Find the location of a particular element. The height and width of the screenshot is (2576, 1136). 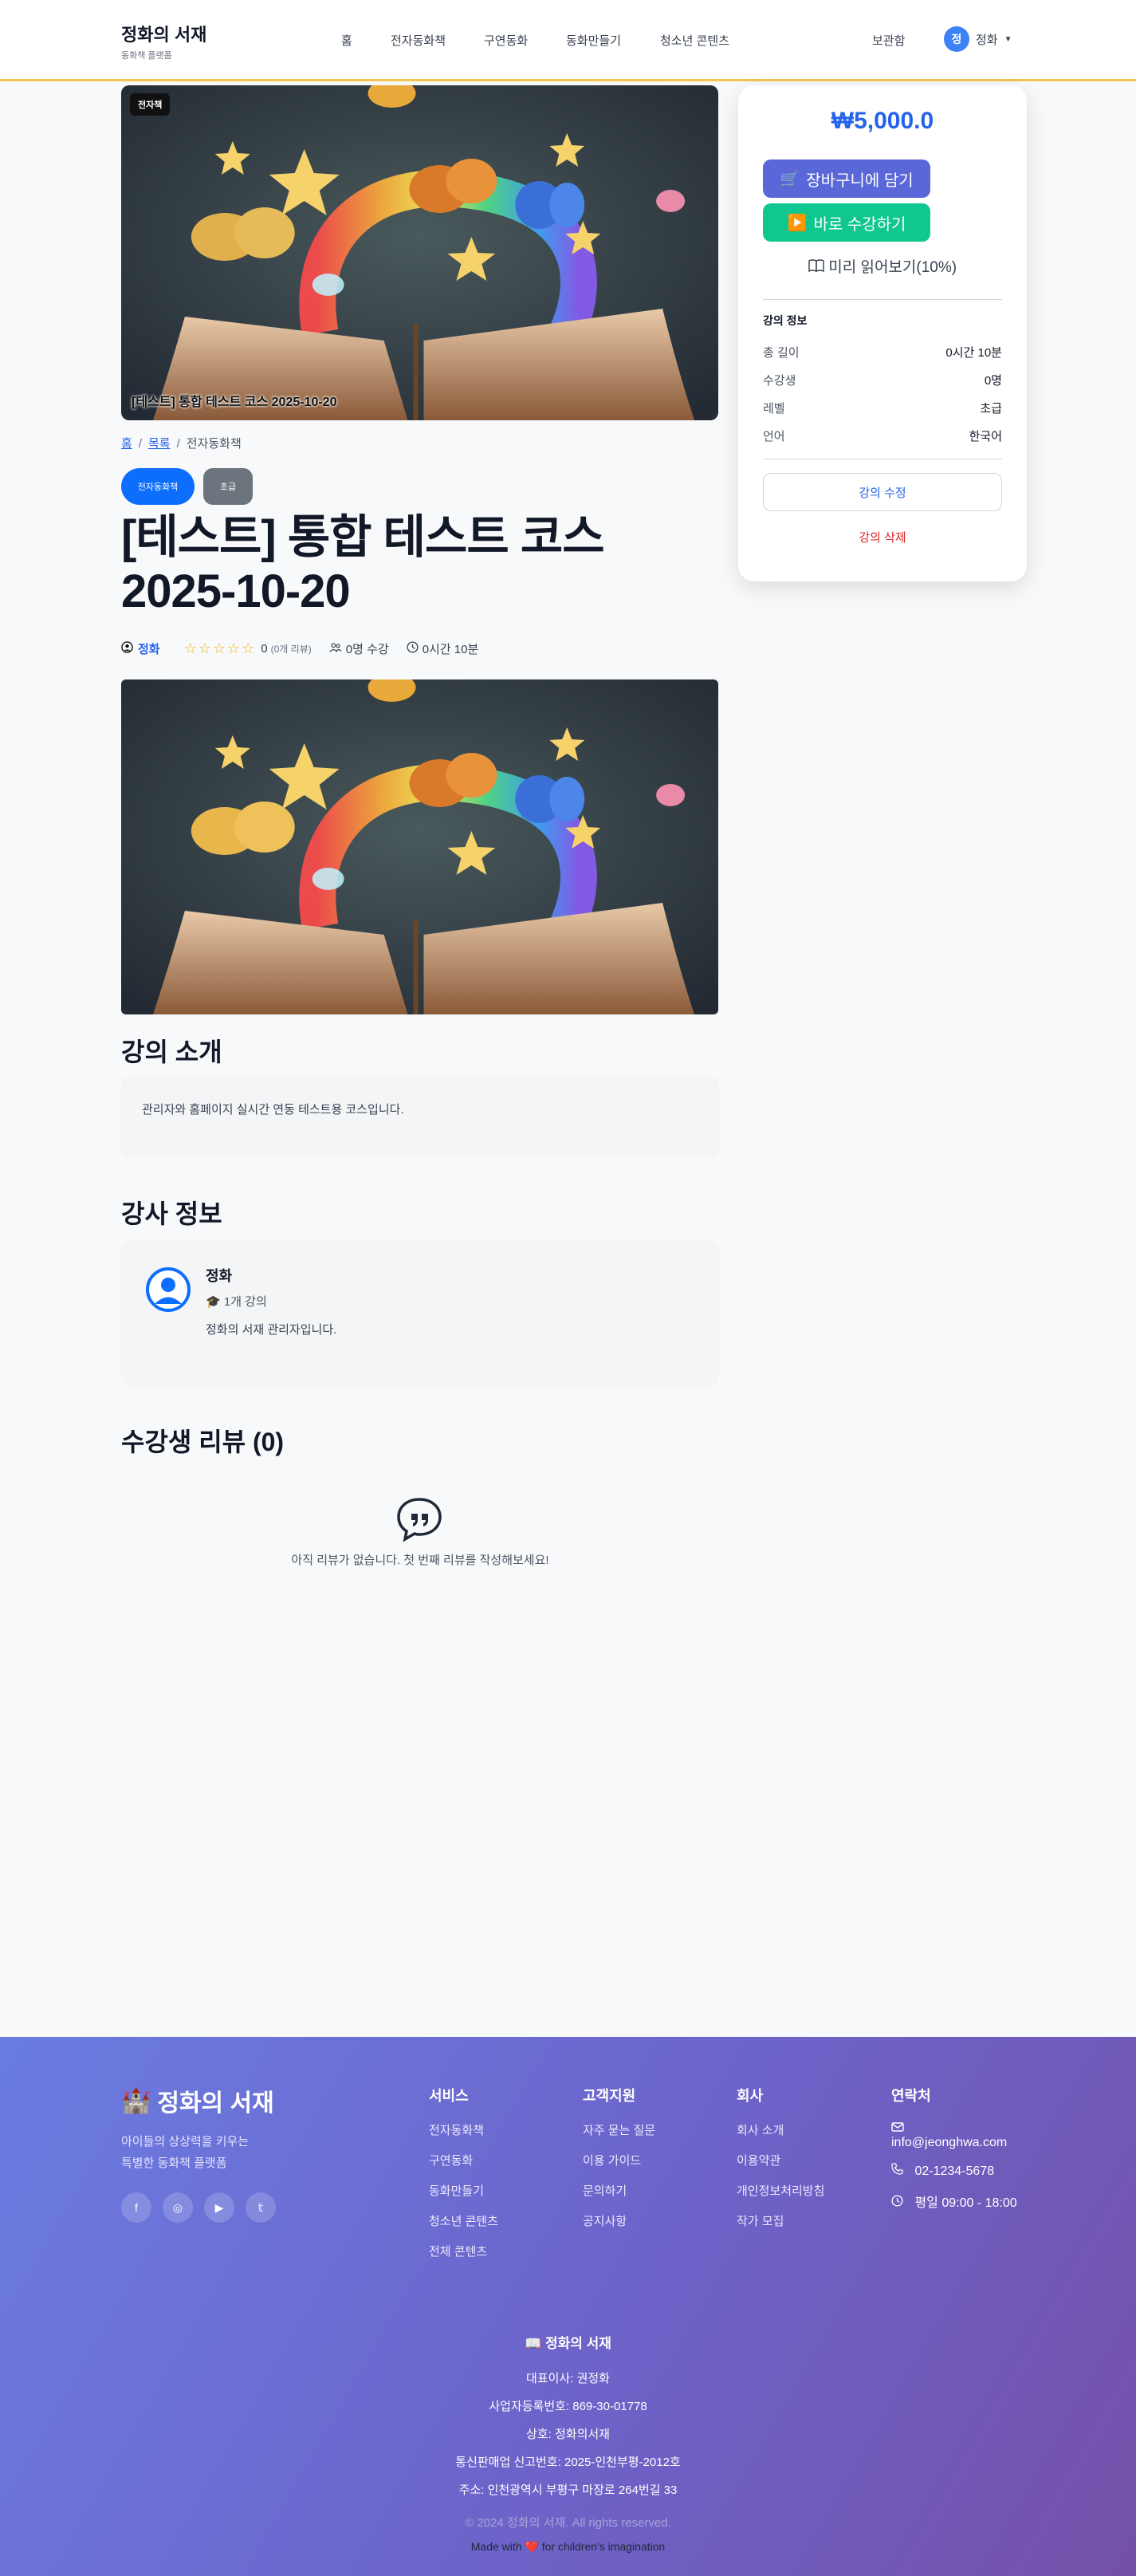

social-links: f ◎ ▶ 𝕥 is located at coordinates (198, 2207).